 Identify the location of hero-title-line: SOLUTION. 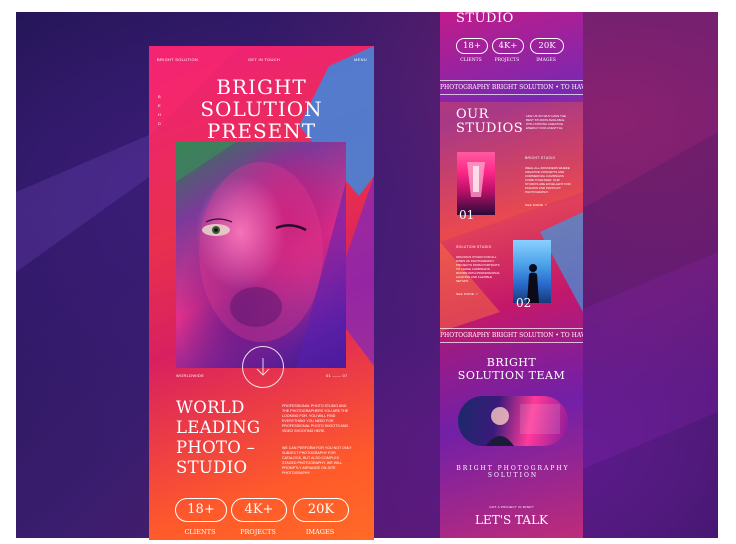
(261, 109).